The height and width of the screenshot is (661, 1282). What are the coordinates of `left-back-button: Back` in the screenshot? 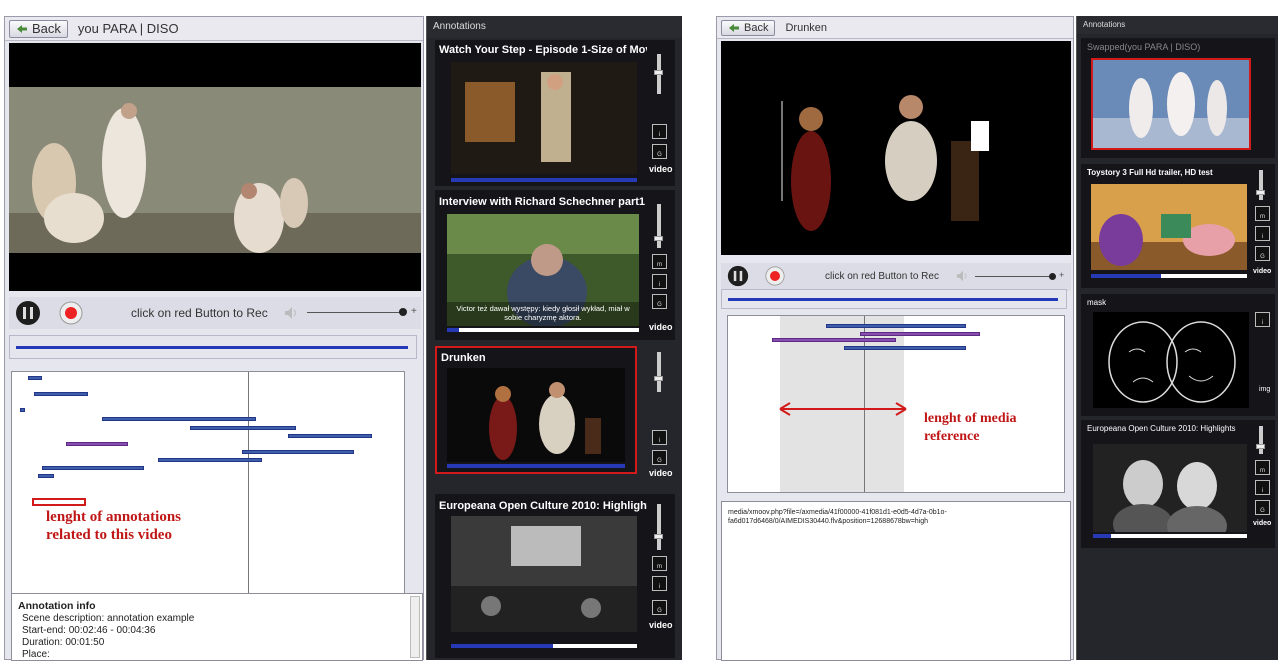 It's located at (38, 28).